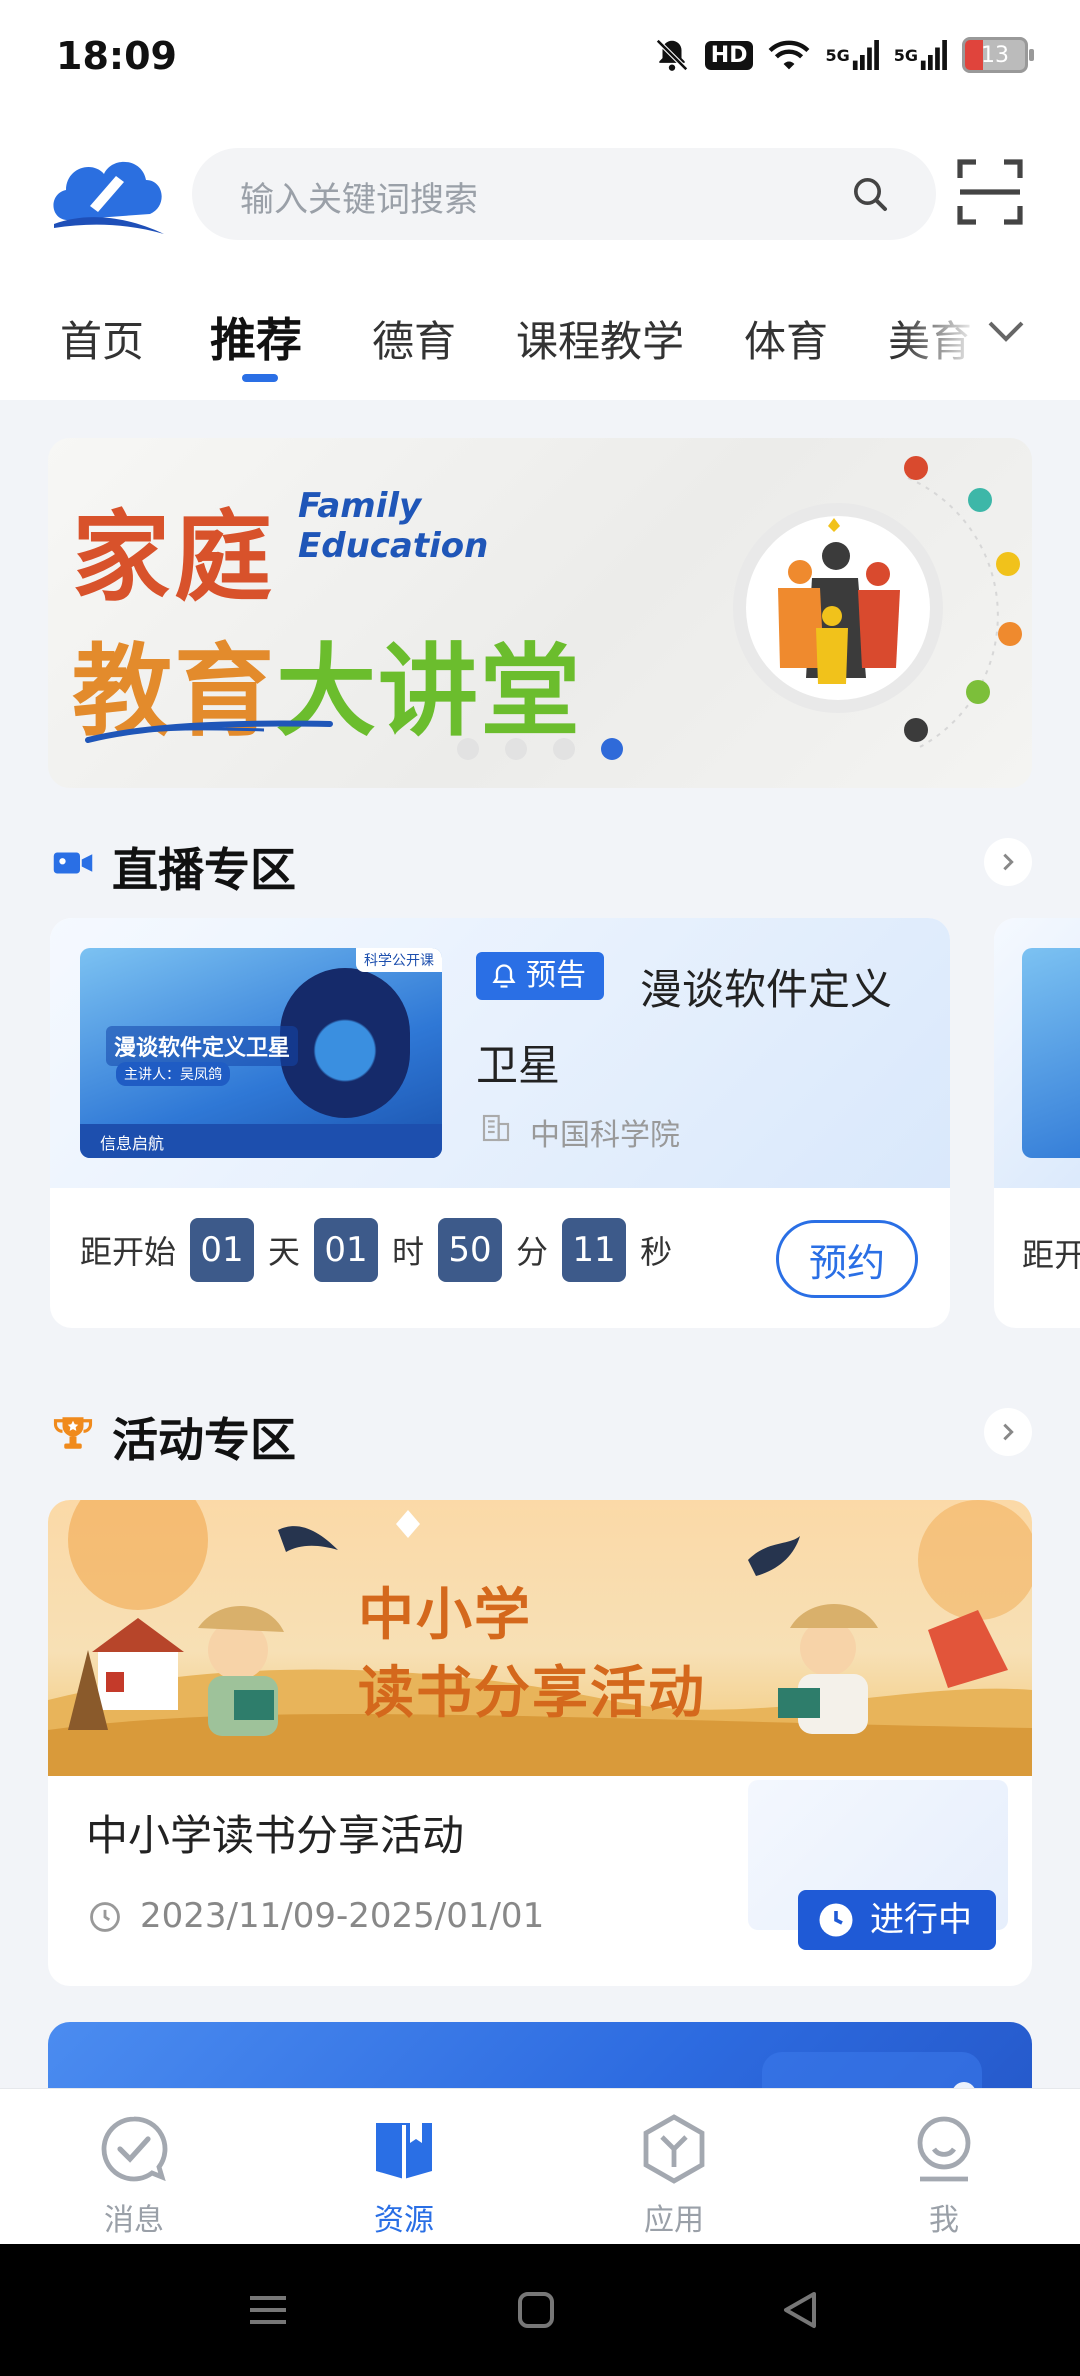  What do you see at coordinates (532, 1252) in the screenshot?
I see `countdown-minutes-unit: 分` at bounding box center [532, 1252].